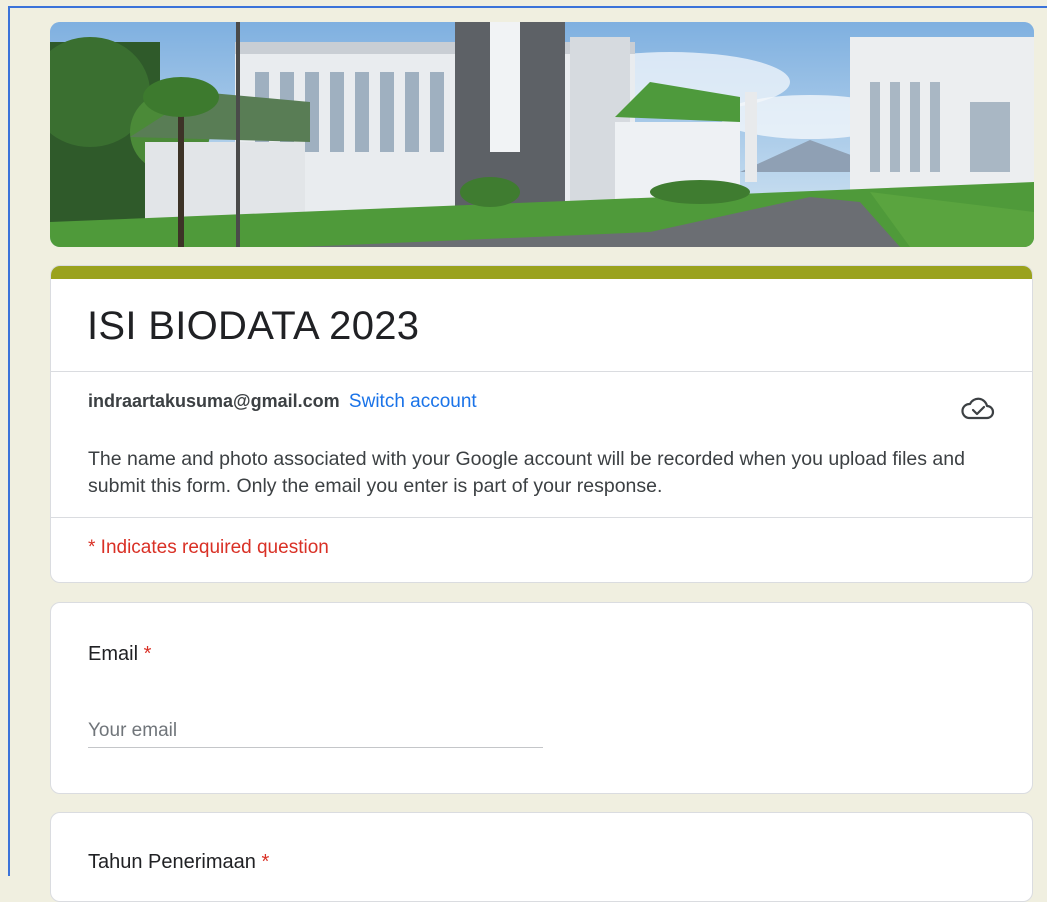 The image size is (1047, 902). Describe the element at coordinates (315, 731) in the screenshot. I see `email-input` at that location.